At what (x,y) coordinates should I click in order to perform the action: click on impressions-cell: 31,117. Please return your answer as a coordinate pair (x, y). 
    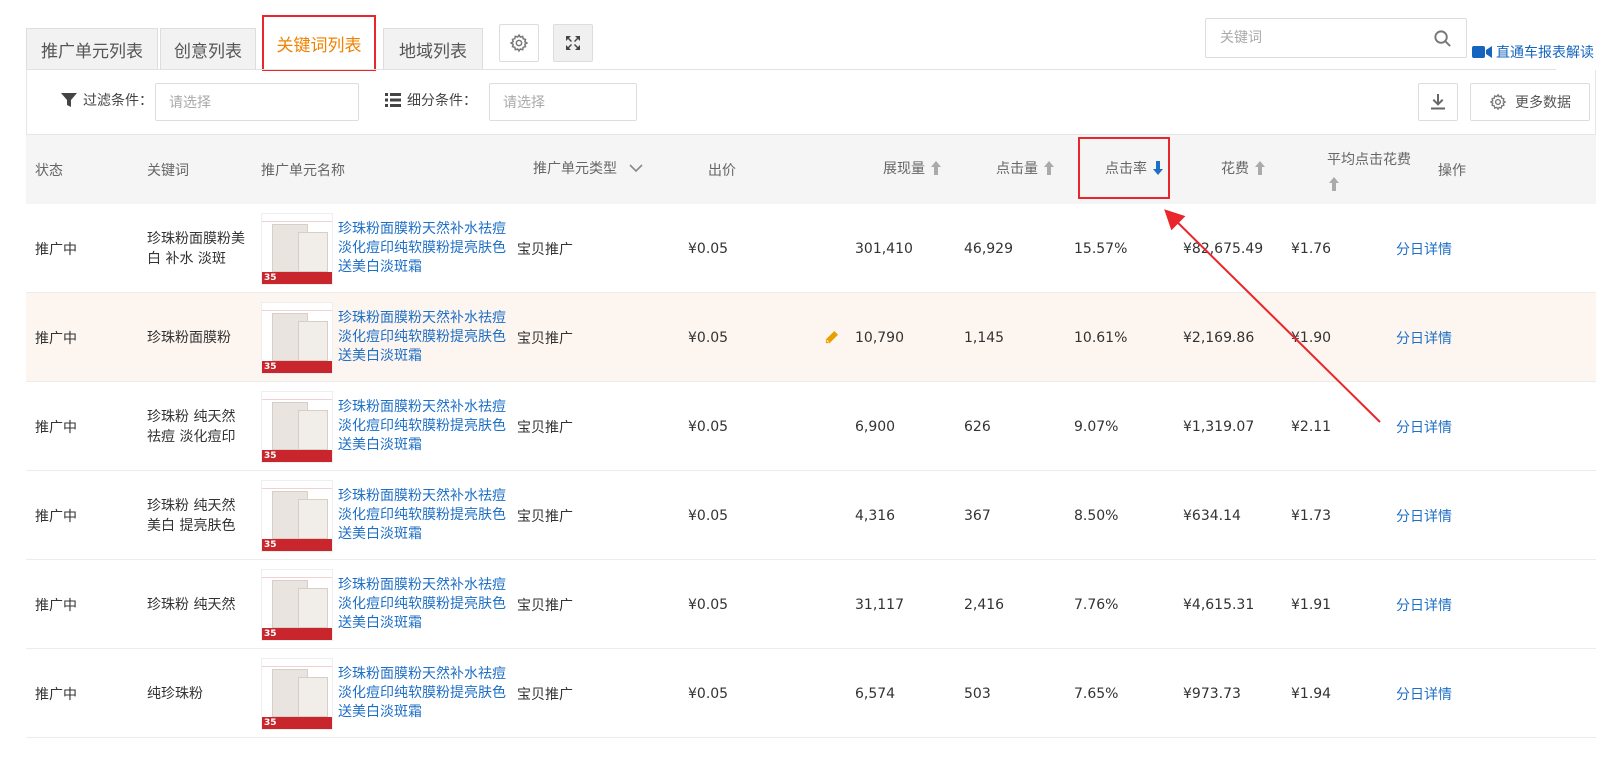
    Looking at the image, I should click on (879, 604).